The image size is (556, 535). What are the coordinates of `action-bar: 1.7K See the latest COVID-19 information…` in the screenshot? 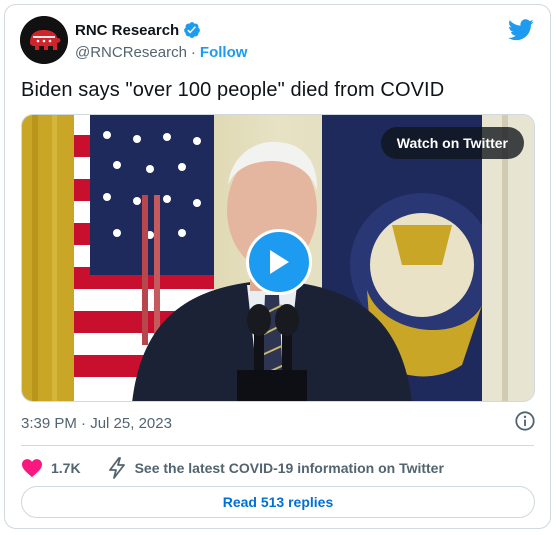 It's located at (232, 468).